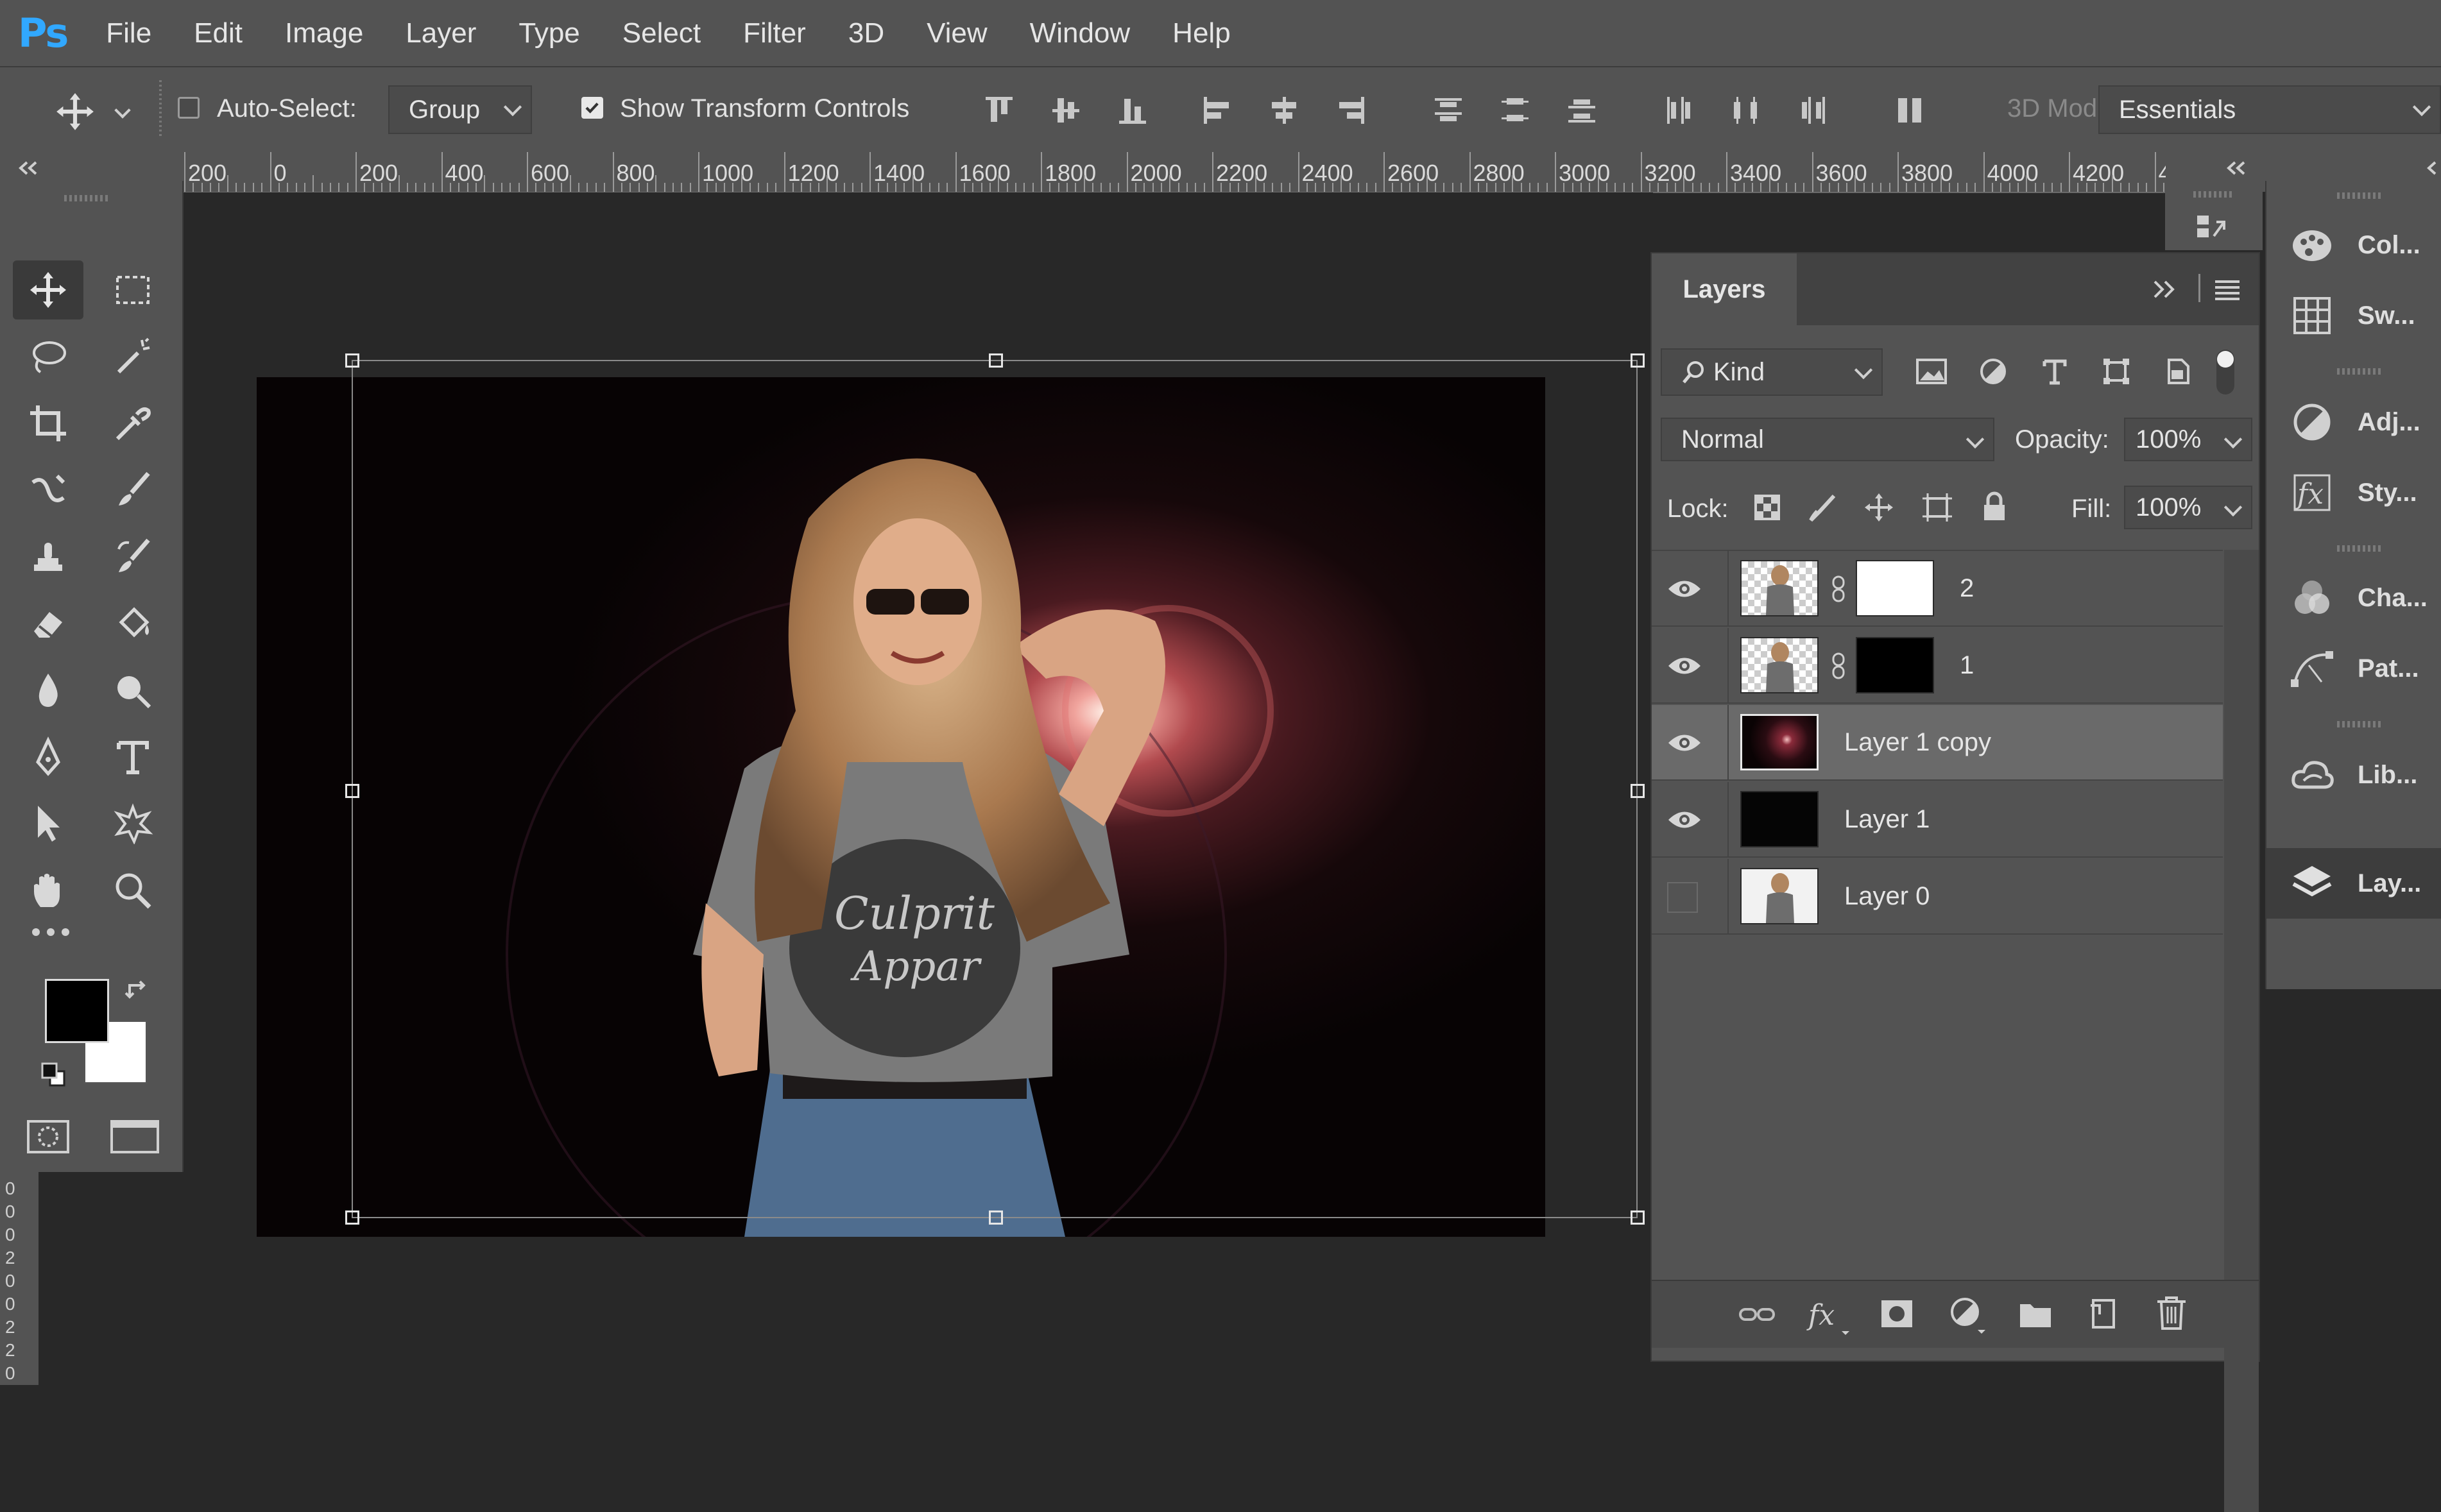  Describe the element at coordinates (218, 33) in the screenshot. I see `menu-edit: Edit` at that location.